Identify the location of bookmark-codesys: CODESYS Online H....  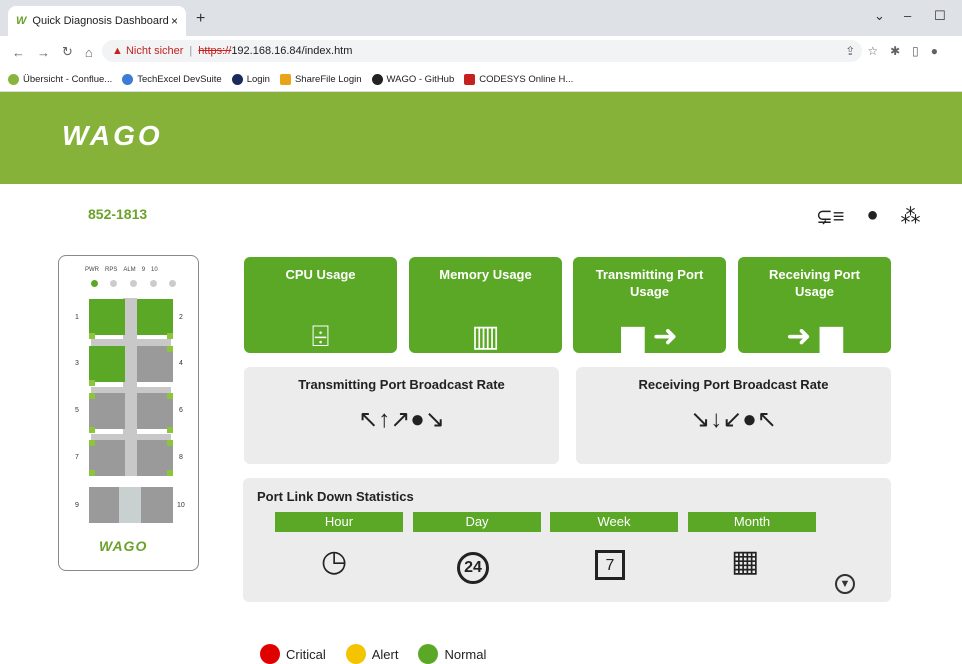
(518, 79).